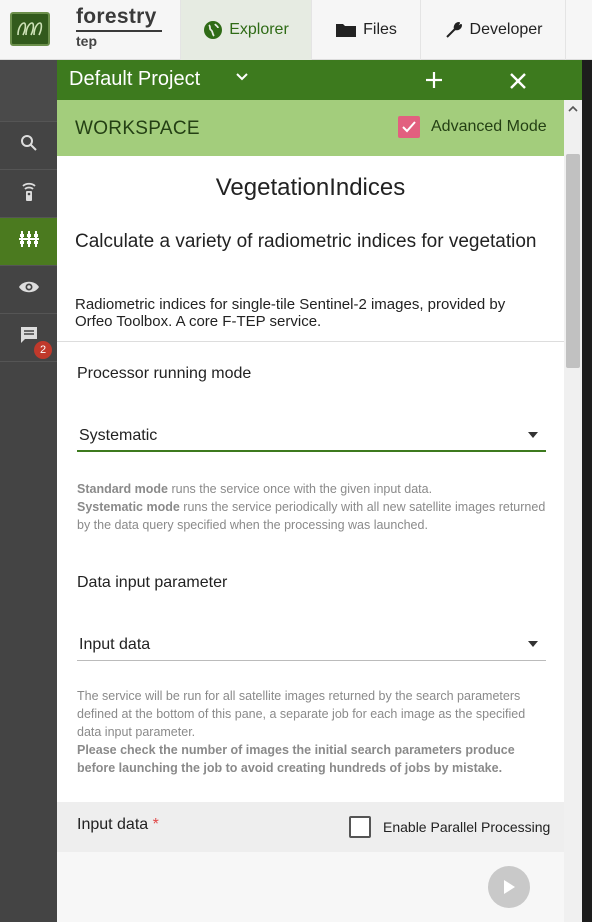 Image resolution: width=592 pixels, height=922 pixels. I want to click on left-rail: 2, so click(28, 491).